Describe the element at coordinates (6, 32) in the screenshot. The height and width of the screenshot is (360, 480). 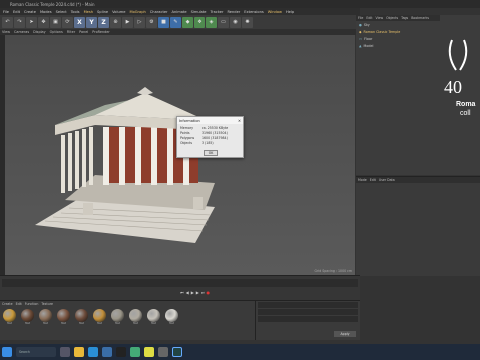
I see `vp-menu-view: View` at that location.